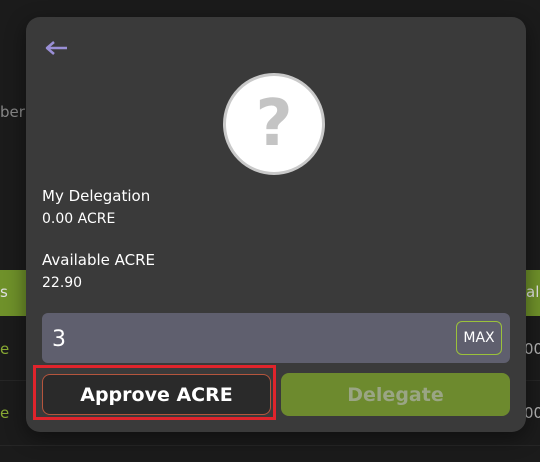  What do you see at coordinates (479, 338) in the screenshot?
I see `max-button: MAX` at bounding box center [479, 338].